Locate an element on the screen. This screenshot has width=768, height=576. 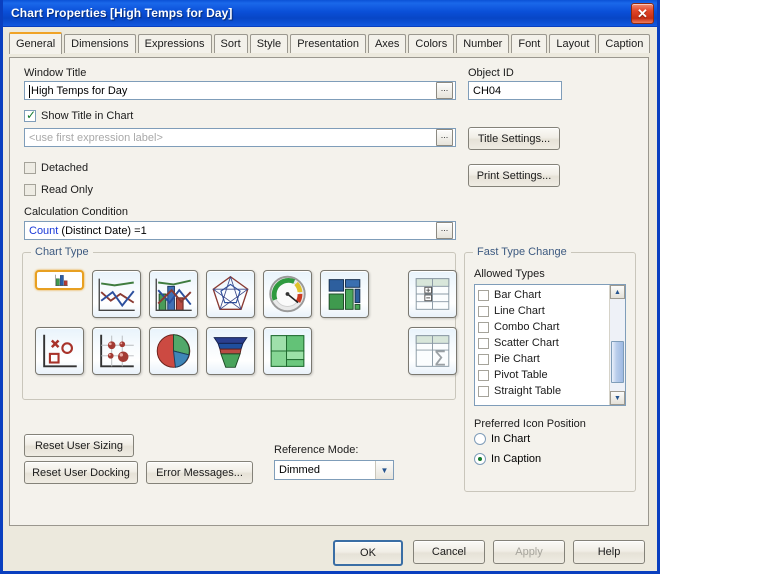
grid-chart-icon is located at coordinates (116, 351).